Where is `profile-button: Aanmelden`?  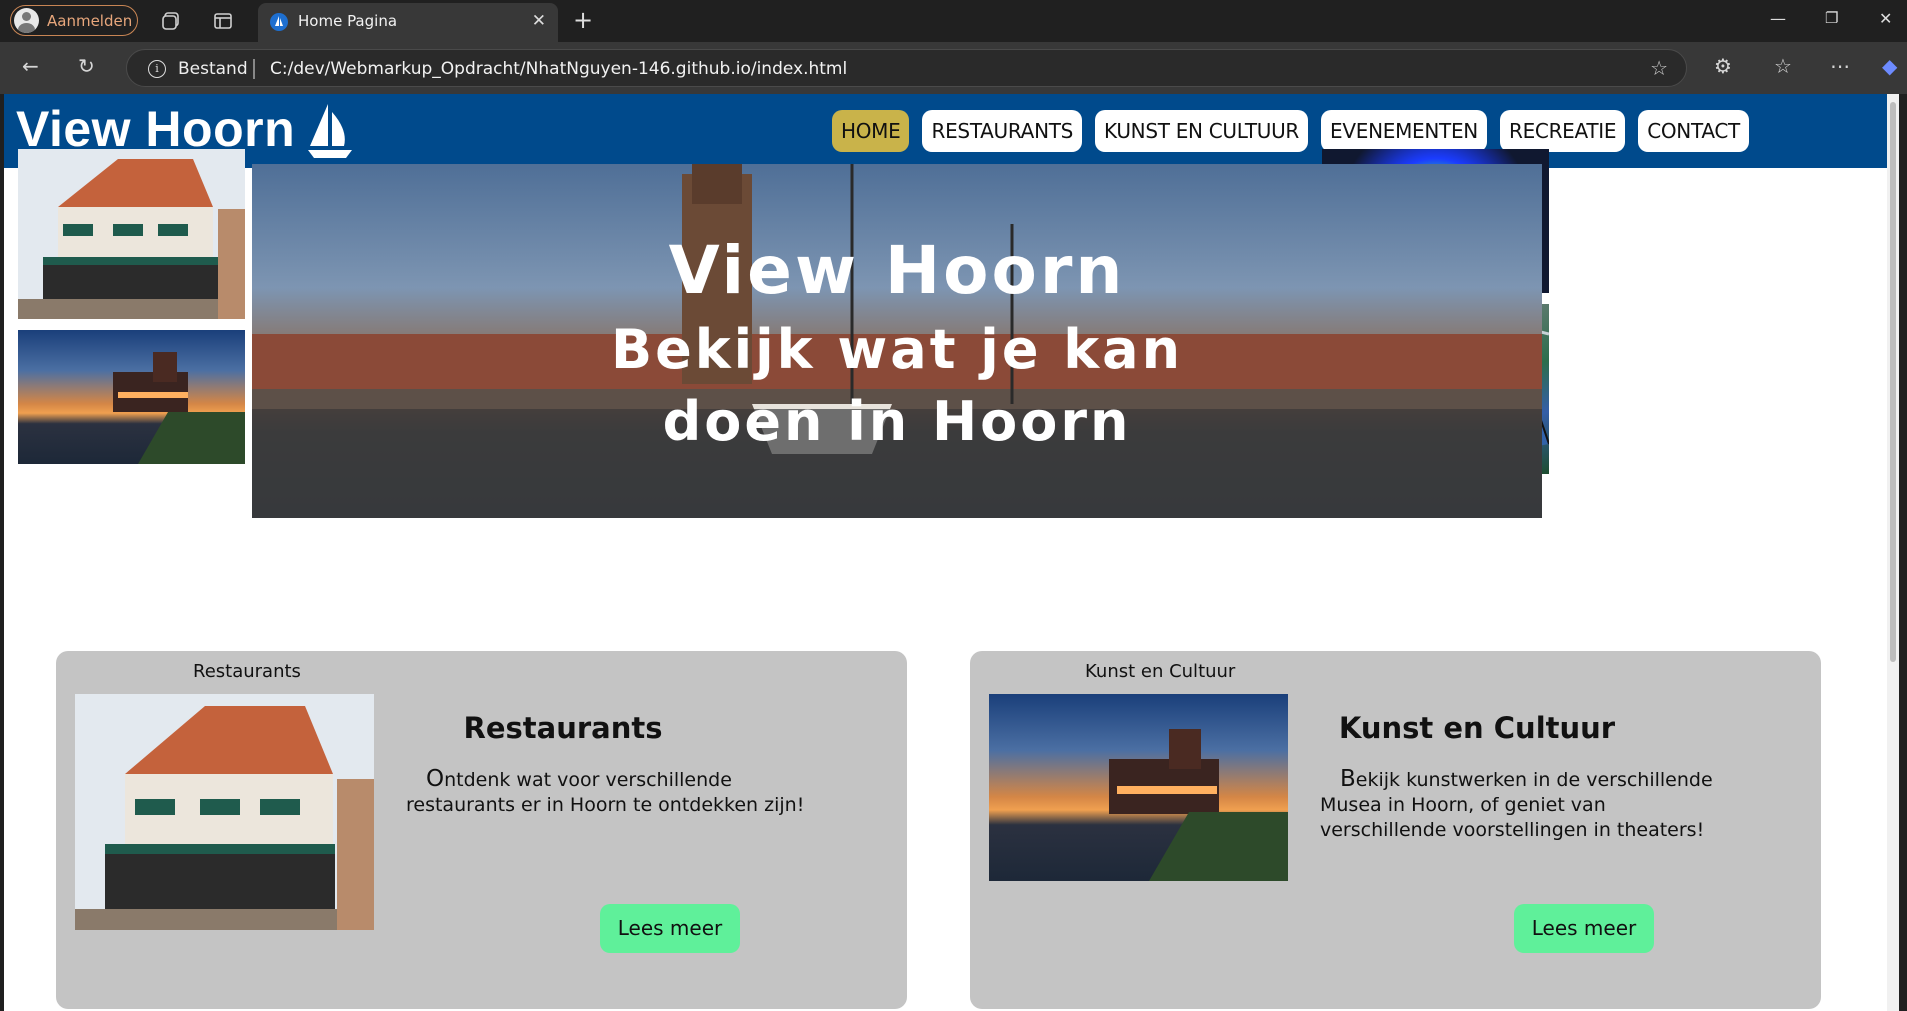
profile-button: Aanmelden is located at coordinates (74, 20).